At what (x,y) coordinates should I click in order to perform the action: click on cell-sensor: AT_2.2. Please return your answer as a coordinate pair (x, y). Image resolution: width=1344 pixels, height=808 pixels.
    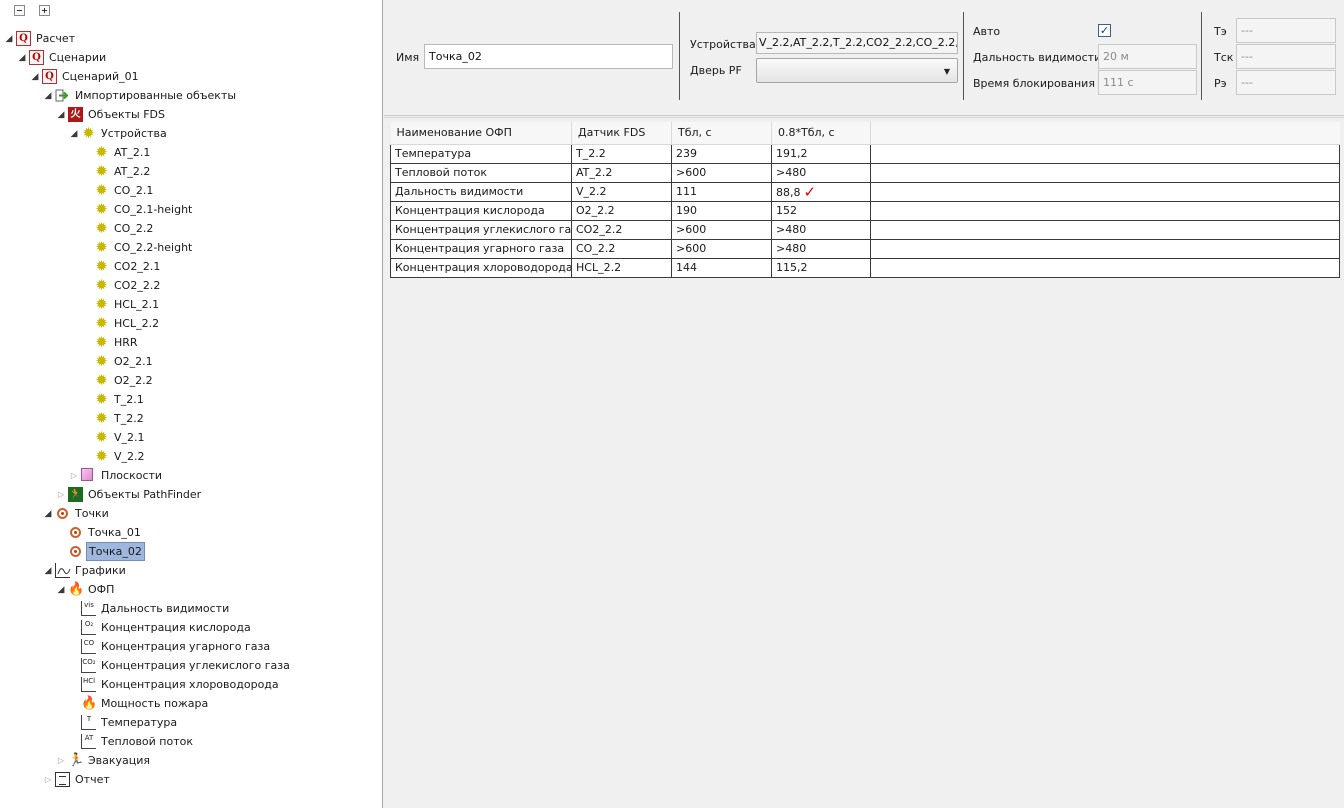
    Looking at the image, I should click on (621, 173).